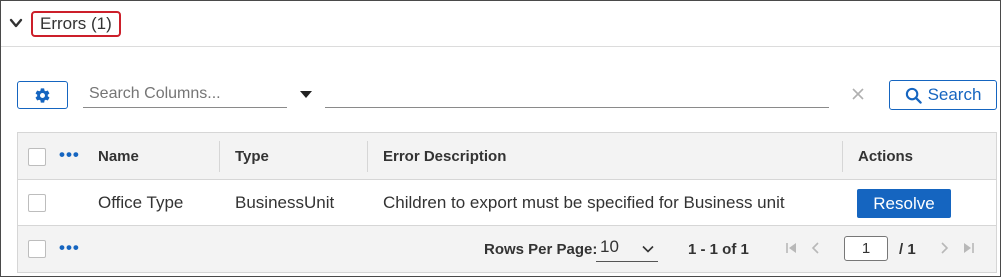 This screenshot has height=277, width=1001. What do you see at coordinates (306, 94) in the screenshot?
I see `caret-down-icon` at bounding box center [306, 94].